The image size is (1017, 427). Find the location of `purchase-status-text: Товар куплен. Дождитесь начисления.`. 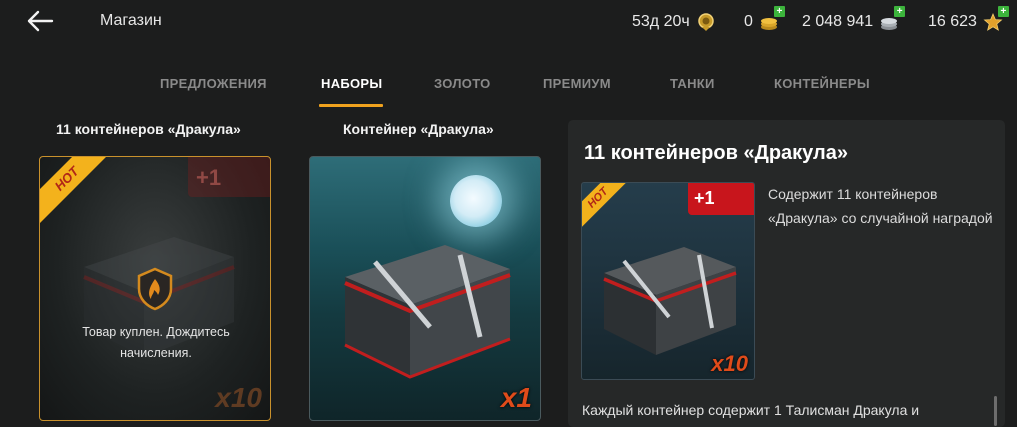

purchase-status-text: Товар куплен. Дождитесь начисления. is located at coordinates (156, 342).